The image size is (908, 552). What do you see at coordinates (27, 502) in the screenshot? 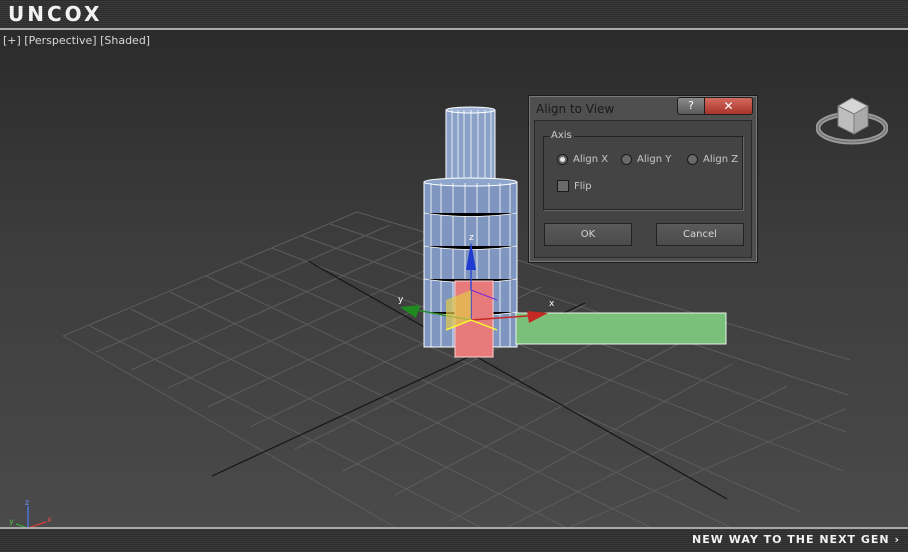
I see `svg-text: z` at bounding box center [27, 502].